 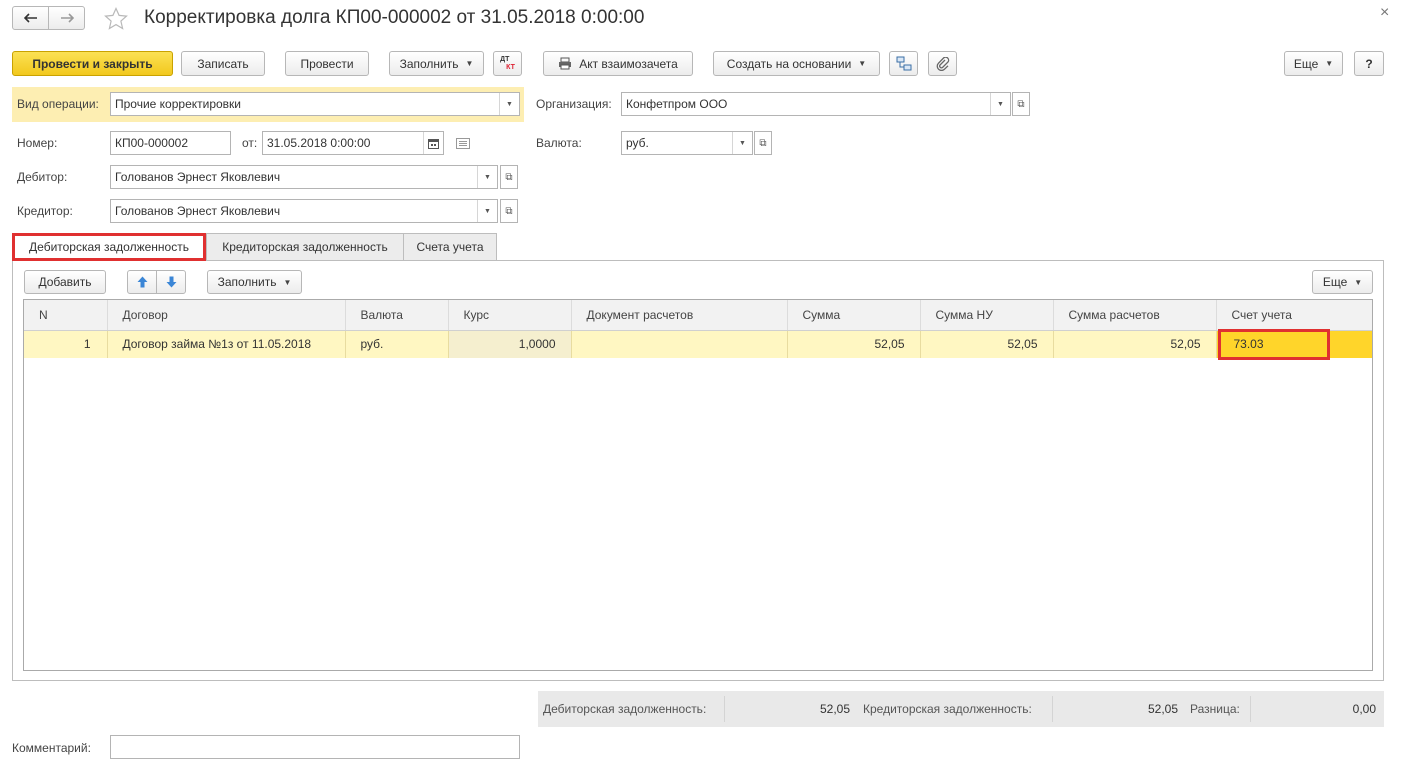 What do you see at coordinates (51, 748) in the screenshot?
I see `comment-label: Комментарий:` at bounding box center [51, 748].